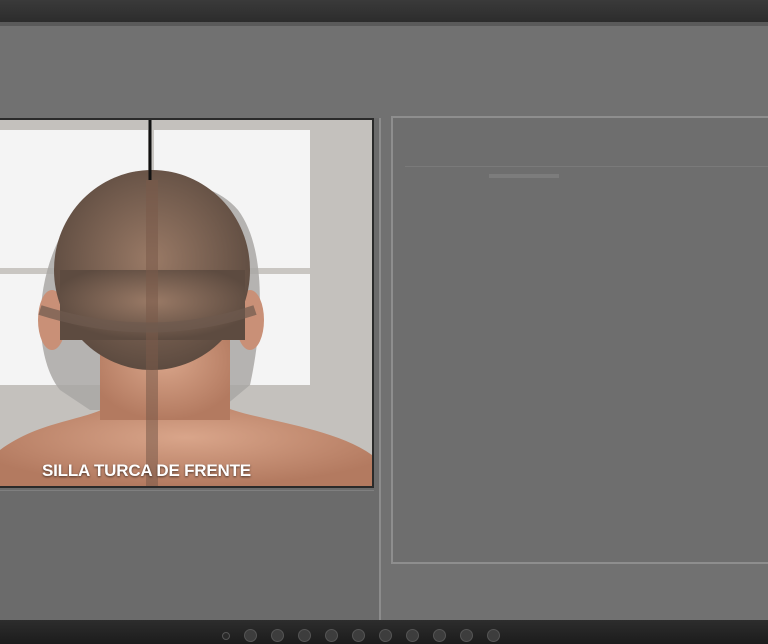 This screenshot has height=644, width=768. I want to click on minus-button-icon, so click(277, 635).